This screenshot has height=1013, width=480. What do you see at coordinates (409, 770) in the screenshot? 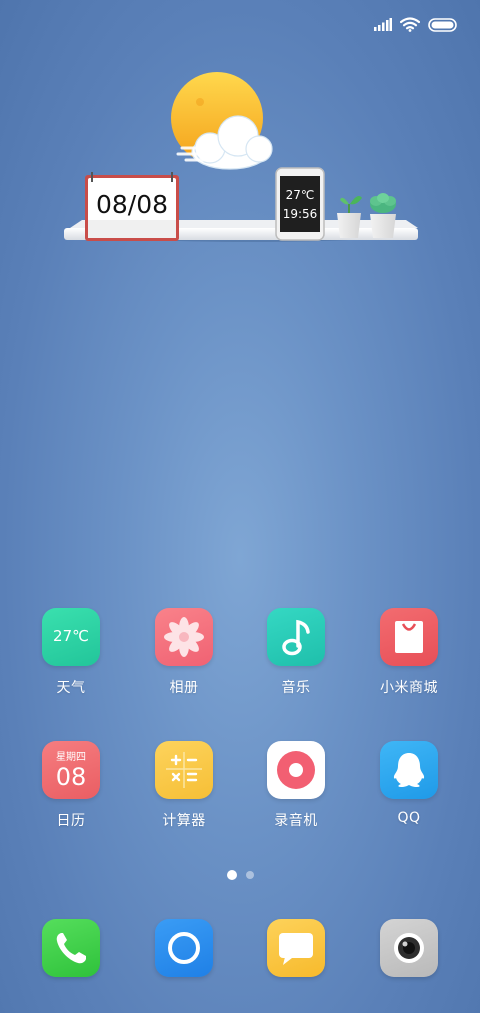
I see `qq-penguin-icon` at bounding box center [409, 770].